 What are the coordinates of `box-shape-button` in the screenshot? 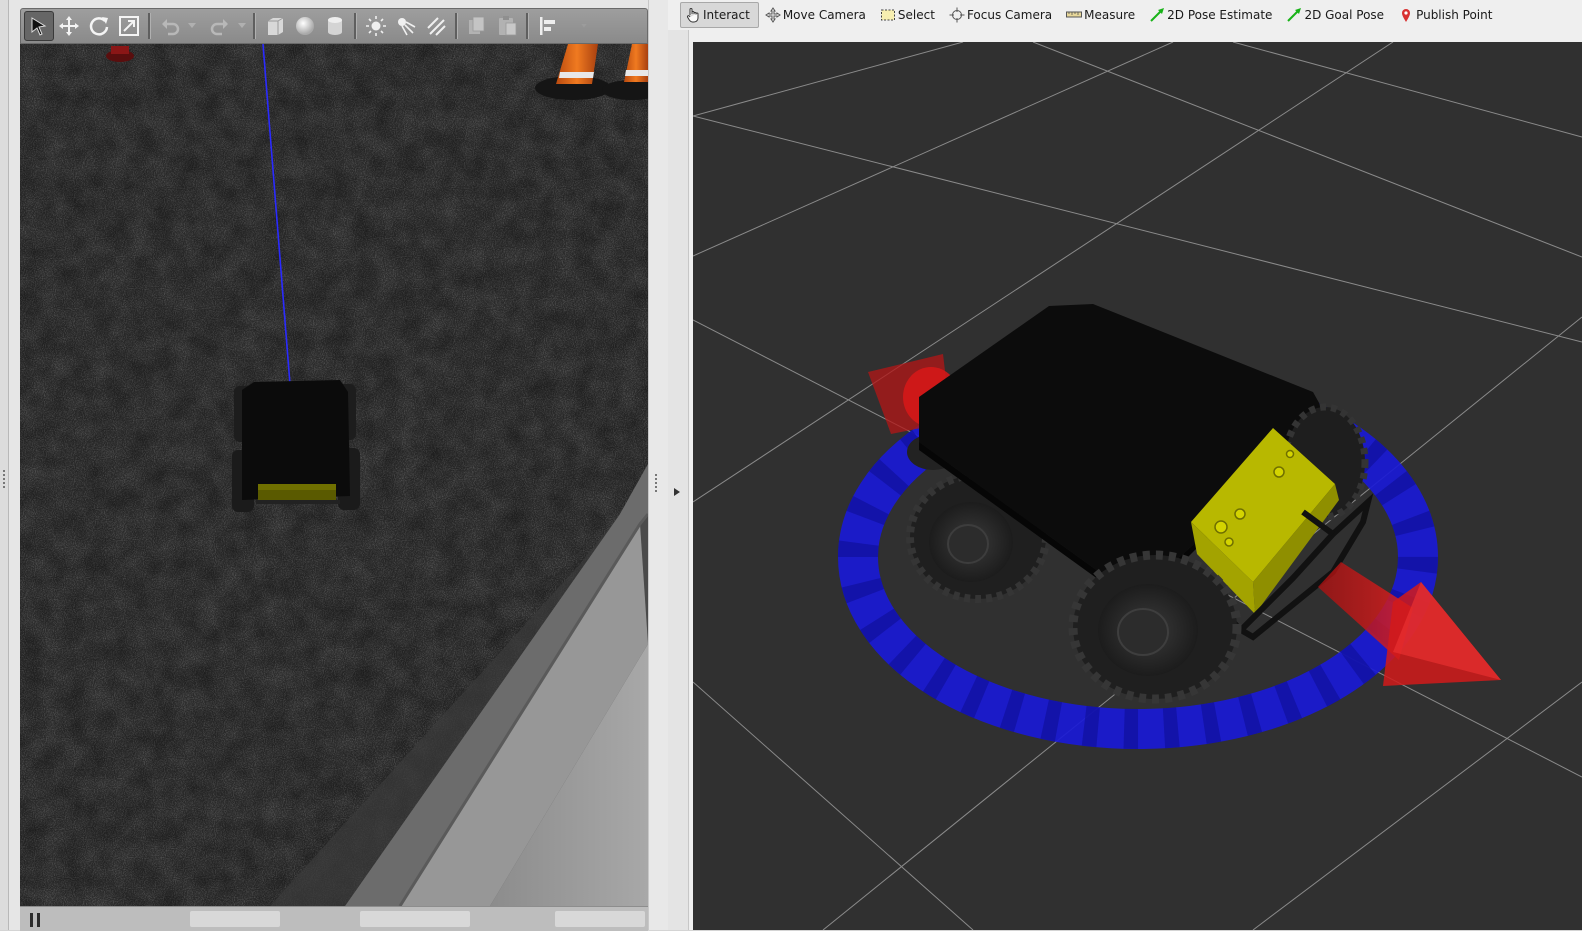 It's located at (275, 26).